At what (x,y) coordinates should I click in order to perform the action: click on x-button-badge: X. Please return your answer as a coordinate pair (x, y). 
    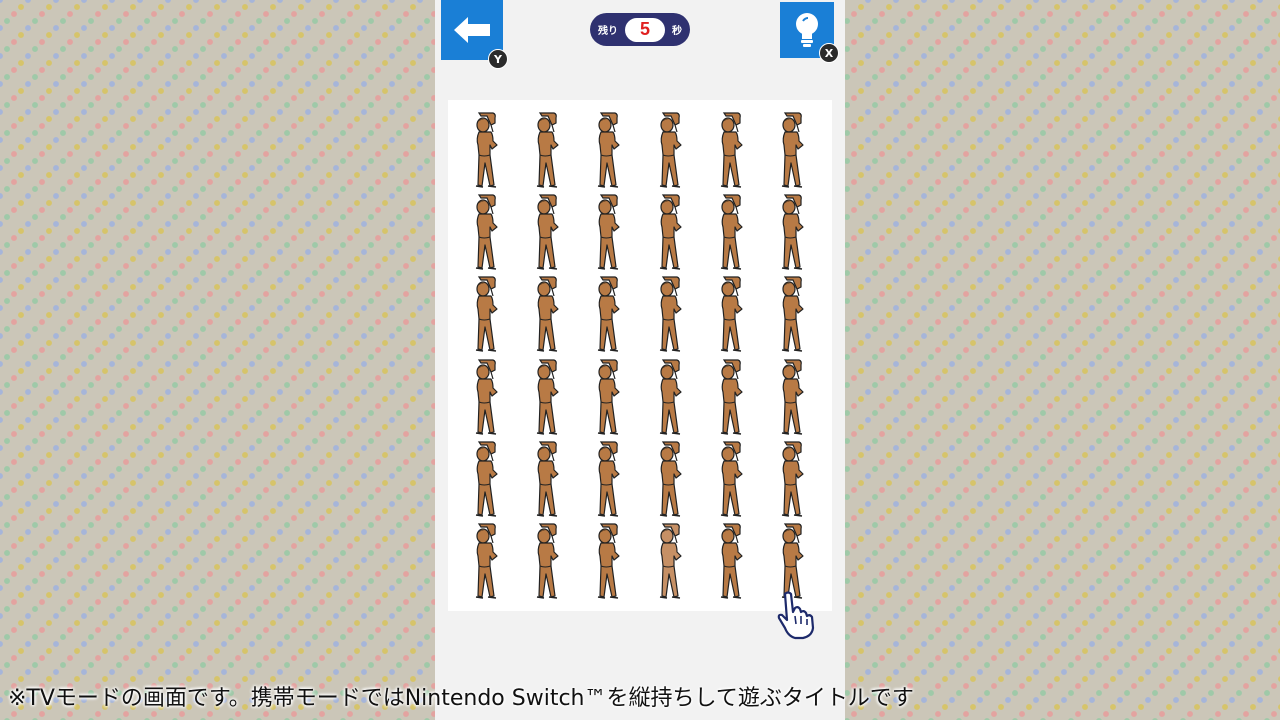
    Looking at the image, I should click on (829, 53).